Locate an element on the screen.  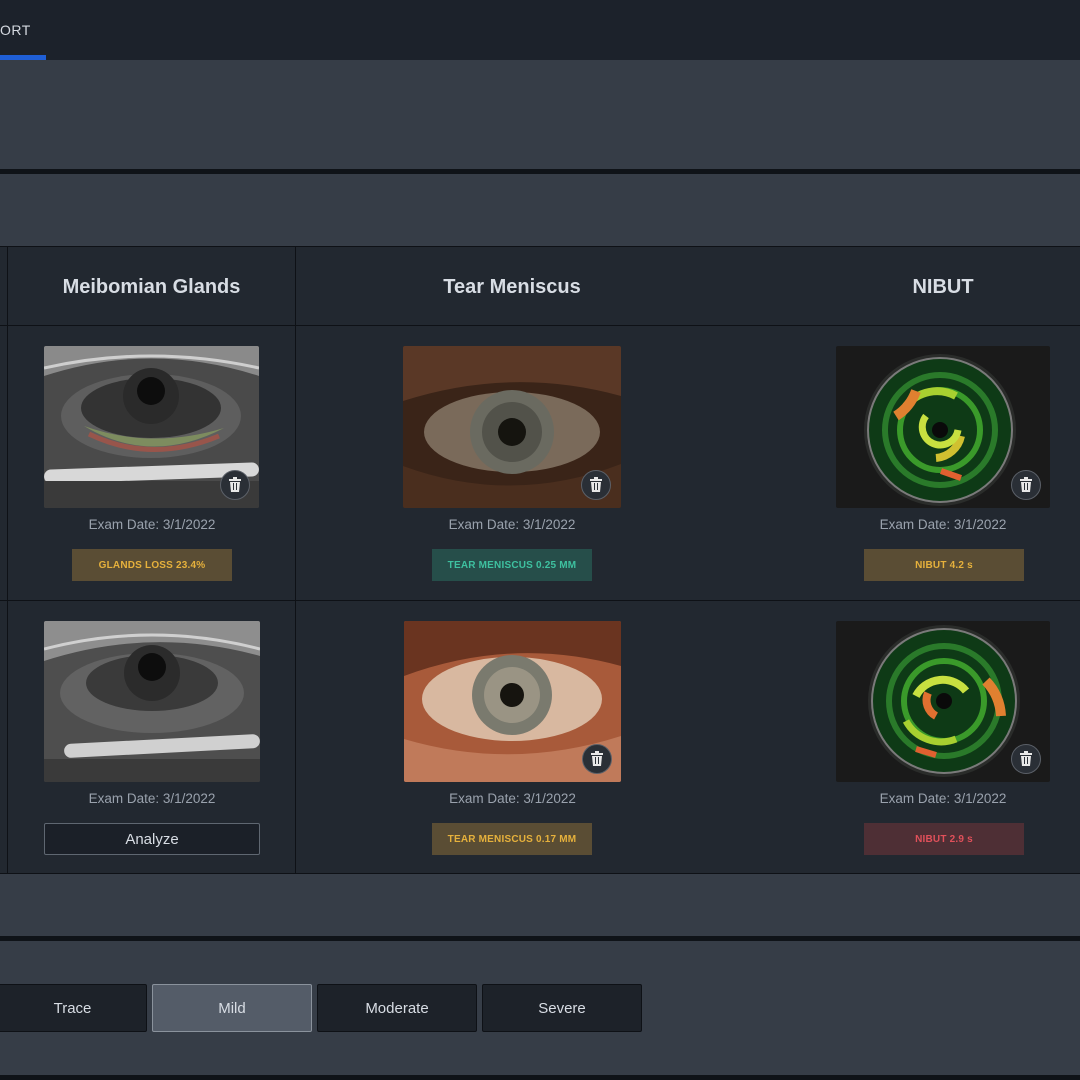
severity-mild-button: Mild is located at coordinates (232, 1008).